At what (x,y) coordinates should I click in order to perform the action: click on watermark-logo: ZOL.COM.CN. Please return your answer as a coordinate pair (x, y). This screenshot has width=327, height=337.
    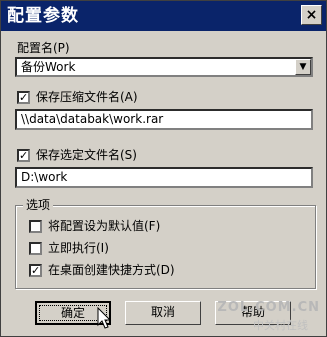
    Looking at the image, I should click on (268, 307).